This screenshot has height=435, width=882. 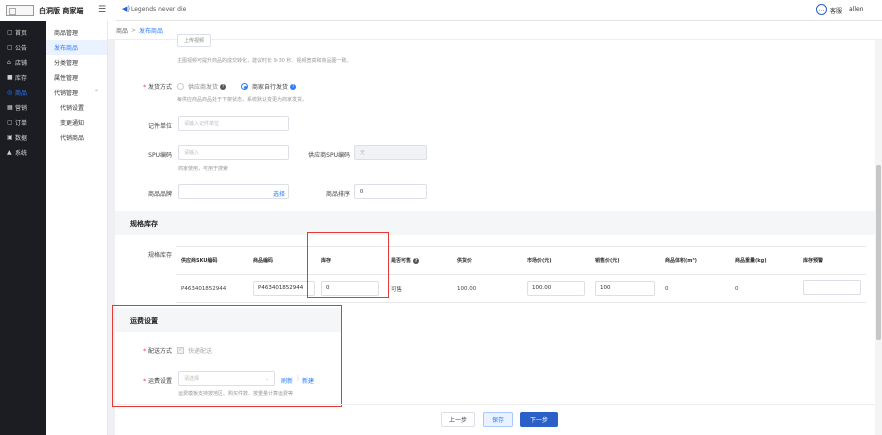 I want to click on col-supply-price: 供货价, so click(x=487, y=260).